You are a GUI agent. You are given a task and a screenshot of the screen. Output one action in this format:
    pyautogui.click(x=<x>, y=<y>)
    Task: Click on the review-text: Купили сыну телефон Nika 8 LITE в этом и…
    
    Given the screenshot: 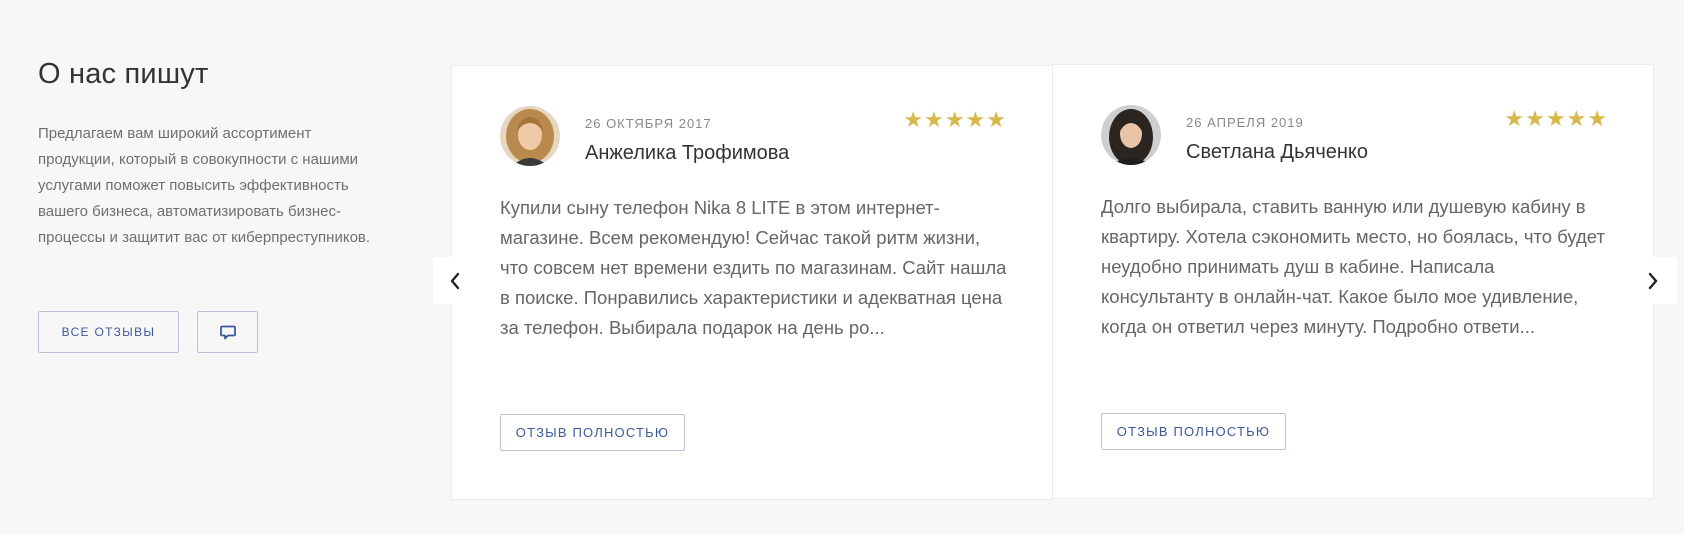 What is the action you would take?
    pyautogui.click(x=753, y=267)
    